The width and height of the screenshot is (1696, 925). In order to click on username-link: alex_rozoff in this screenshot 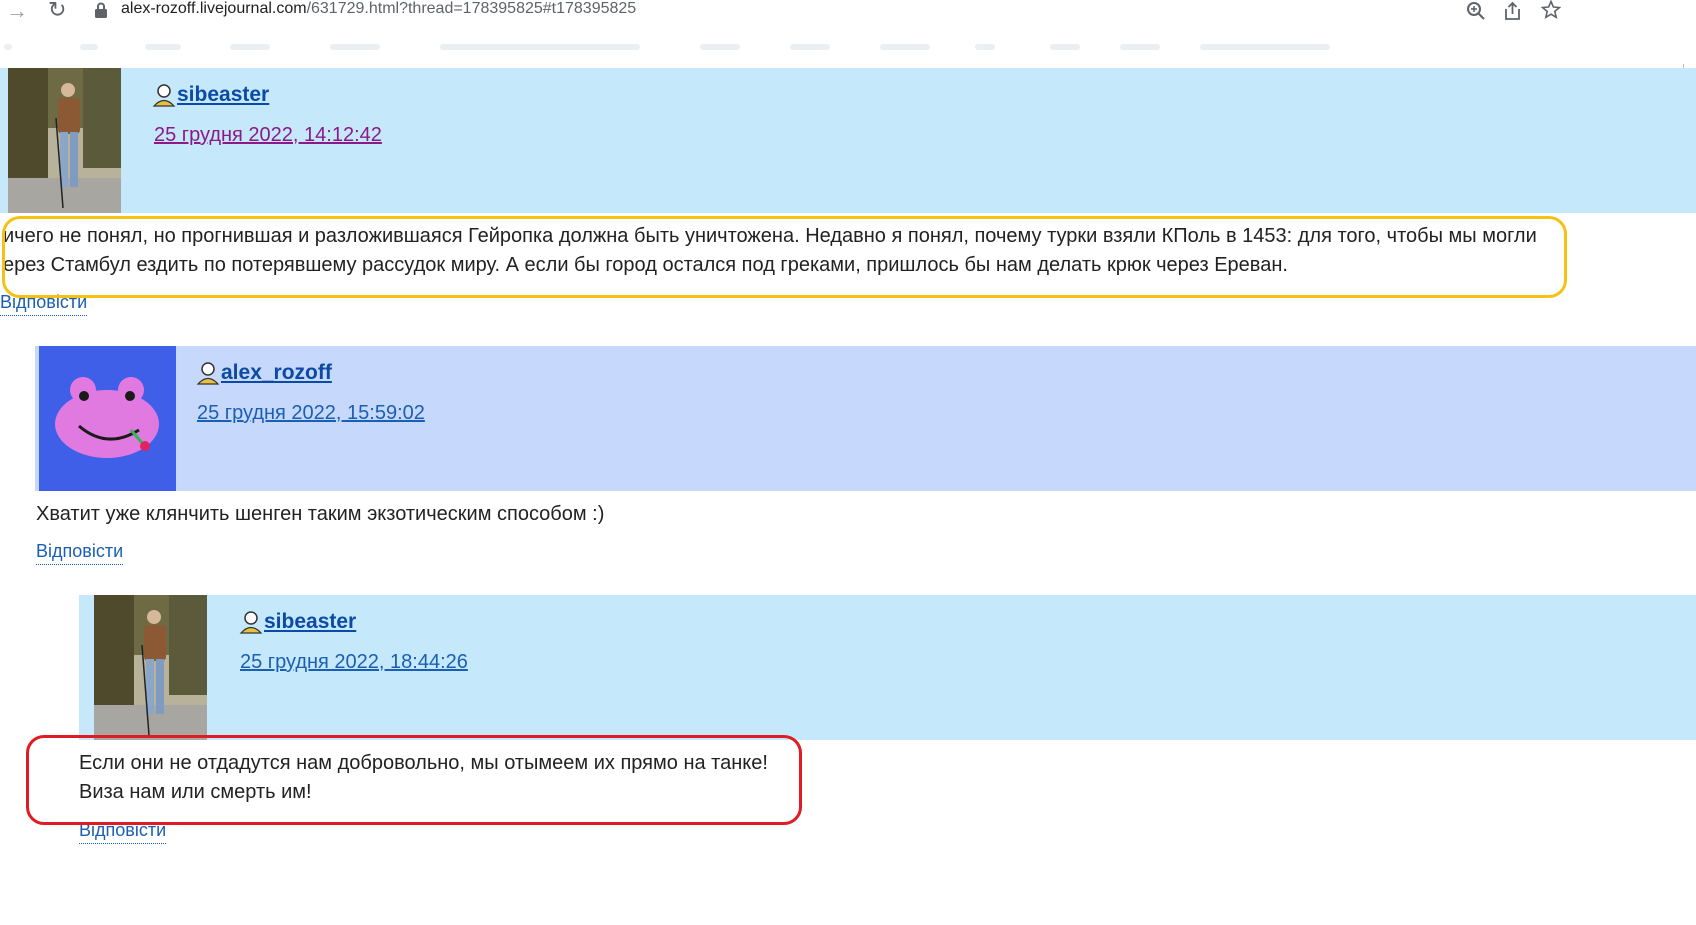, I will do `click(276, 373)`.